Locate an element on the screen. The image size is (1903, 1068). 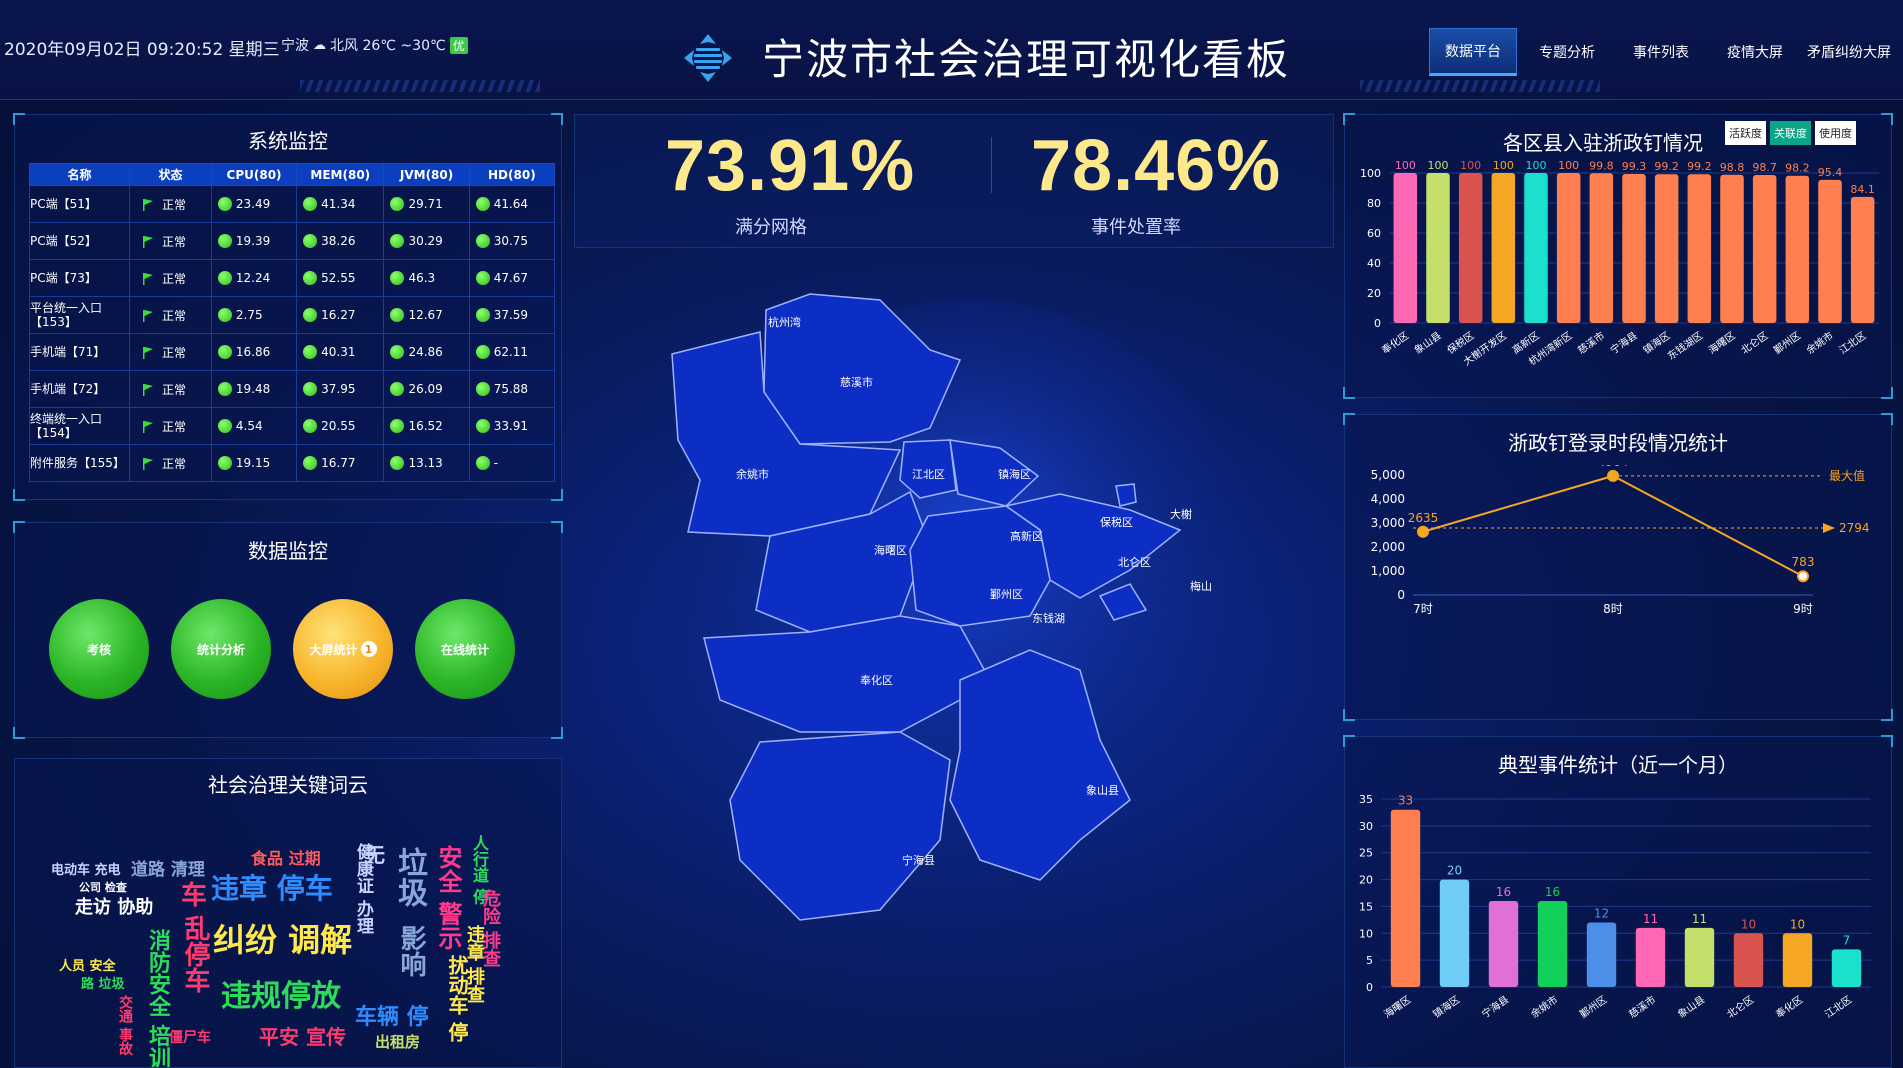
y-tick-label: 100 is located at coordinates (1370, 173).